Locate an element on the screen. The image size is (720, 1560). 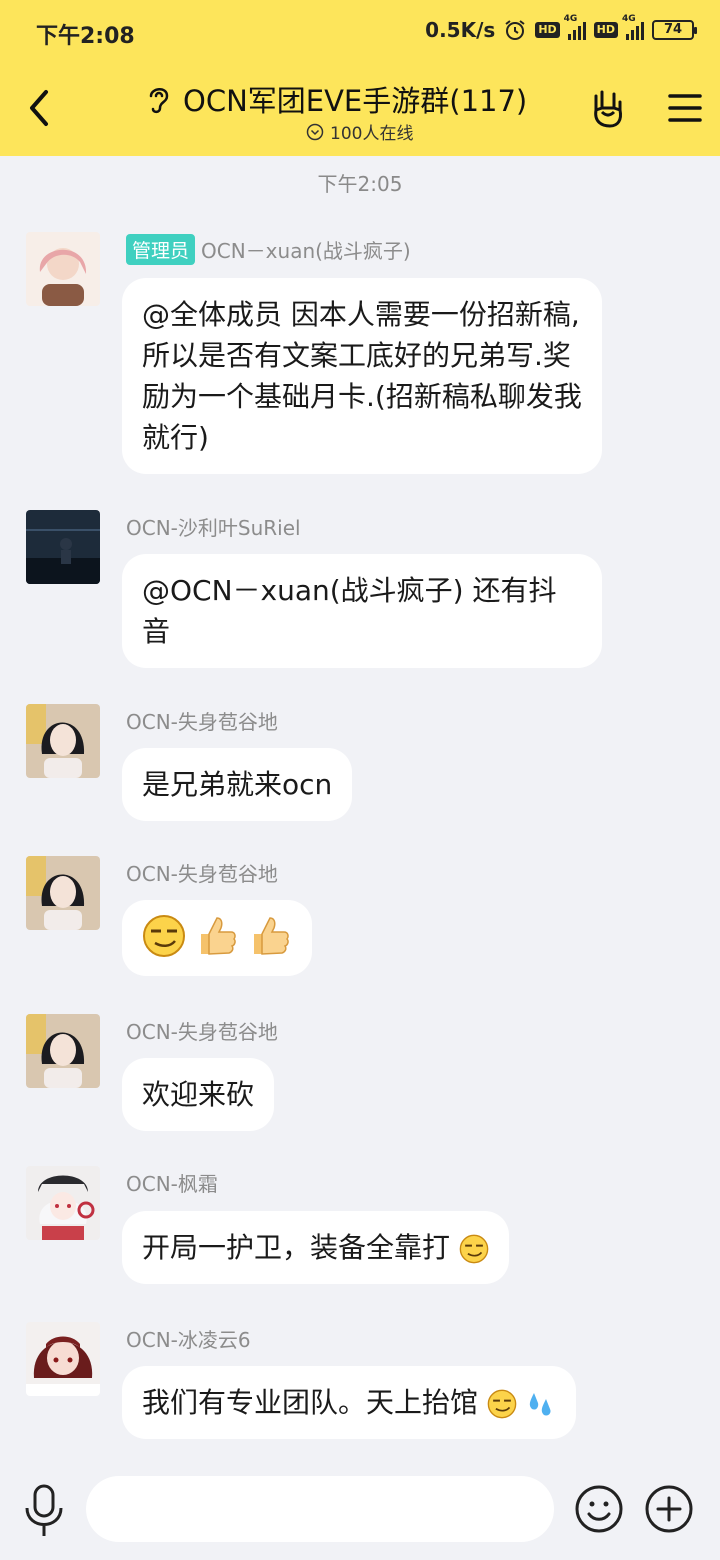
message-bubble: 我们有专业团队。天上抬馆 is located at coordinates (349, 1402).